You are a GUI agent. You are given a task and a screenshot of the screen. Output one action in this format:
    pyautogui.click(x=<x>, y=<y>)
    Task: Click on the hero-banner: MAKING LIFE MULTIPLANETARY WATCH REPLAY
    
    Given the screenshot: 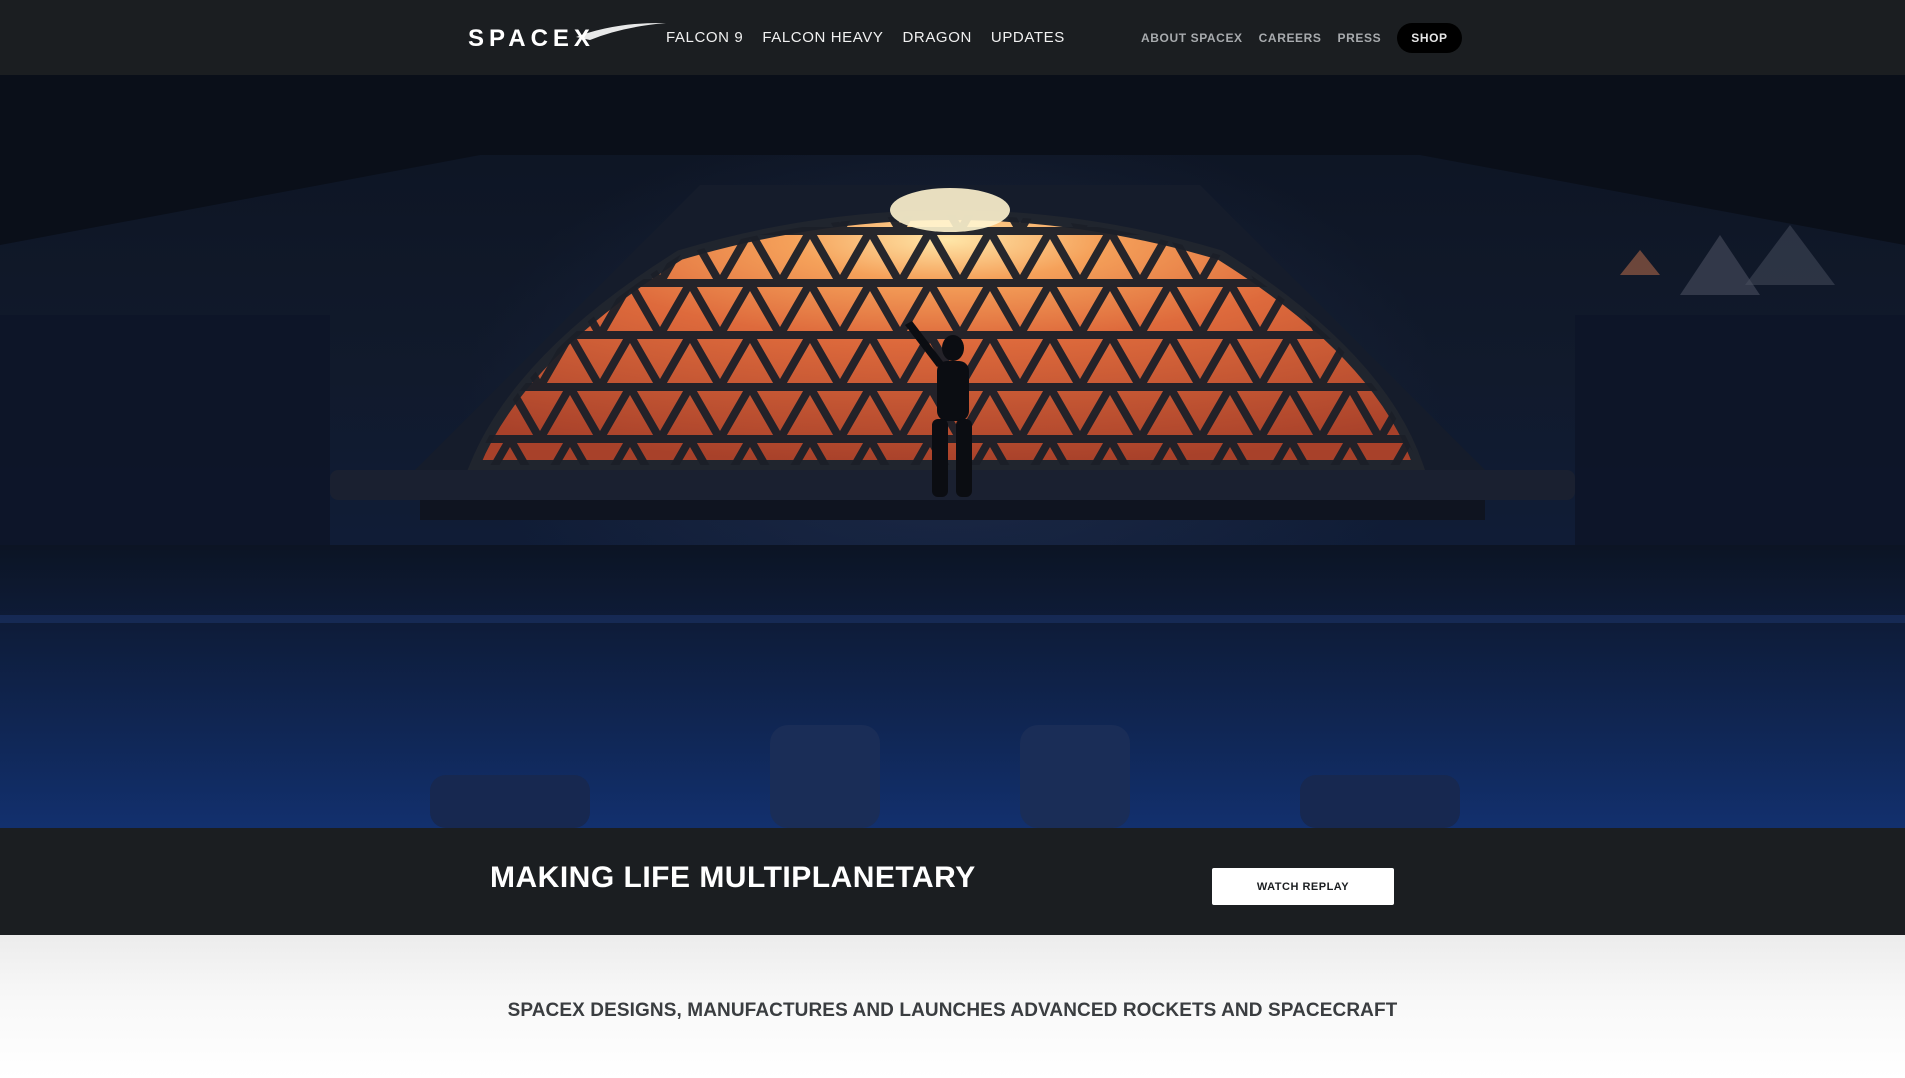 What is the action you would take?
    pyautogui.click(x=952, y=881)
    